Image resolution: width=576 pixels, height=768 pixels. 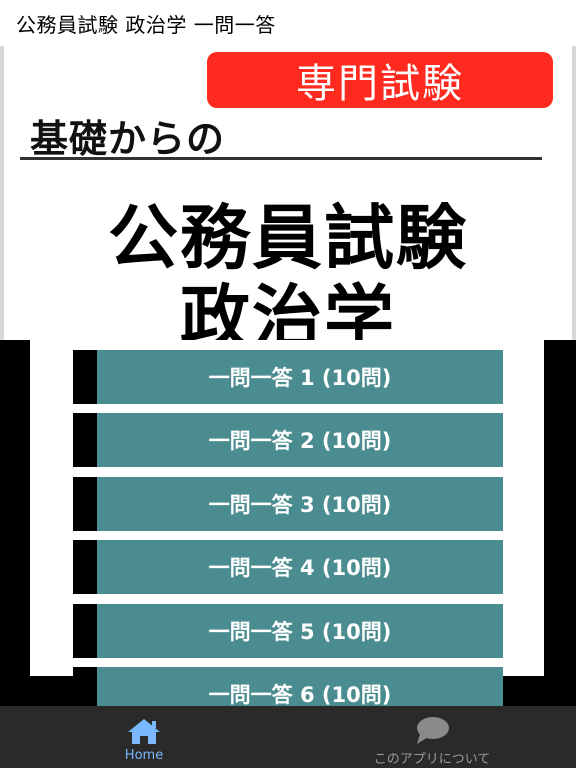 I want to click on tab-about-label: このアプリについて, so click(x=432, y=759).